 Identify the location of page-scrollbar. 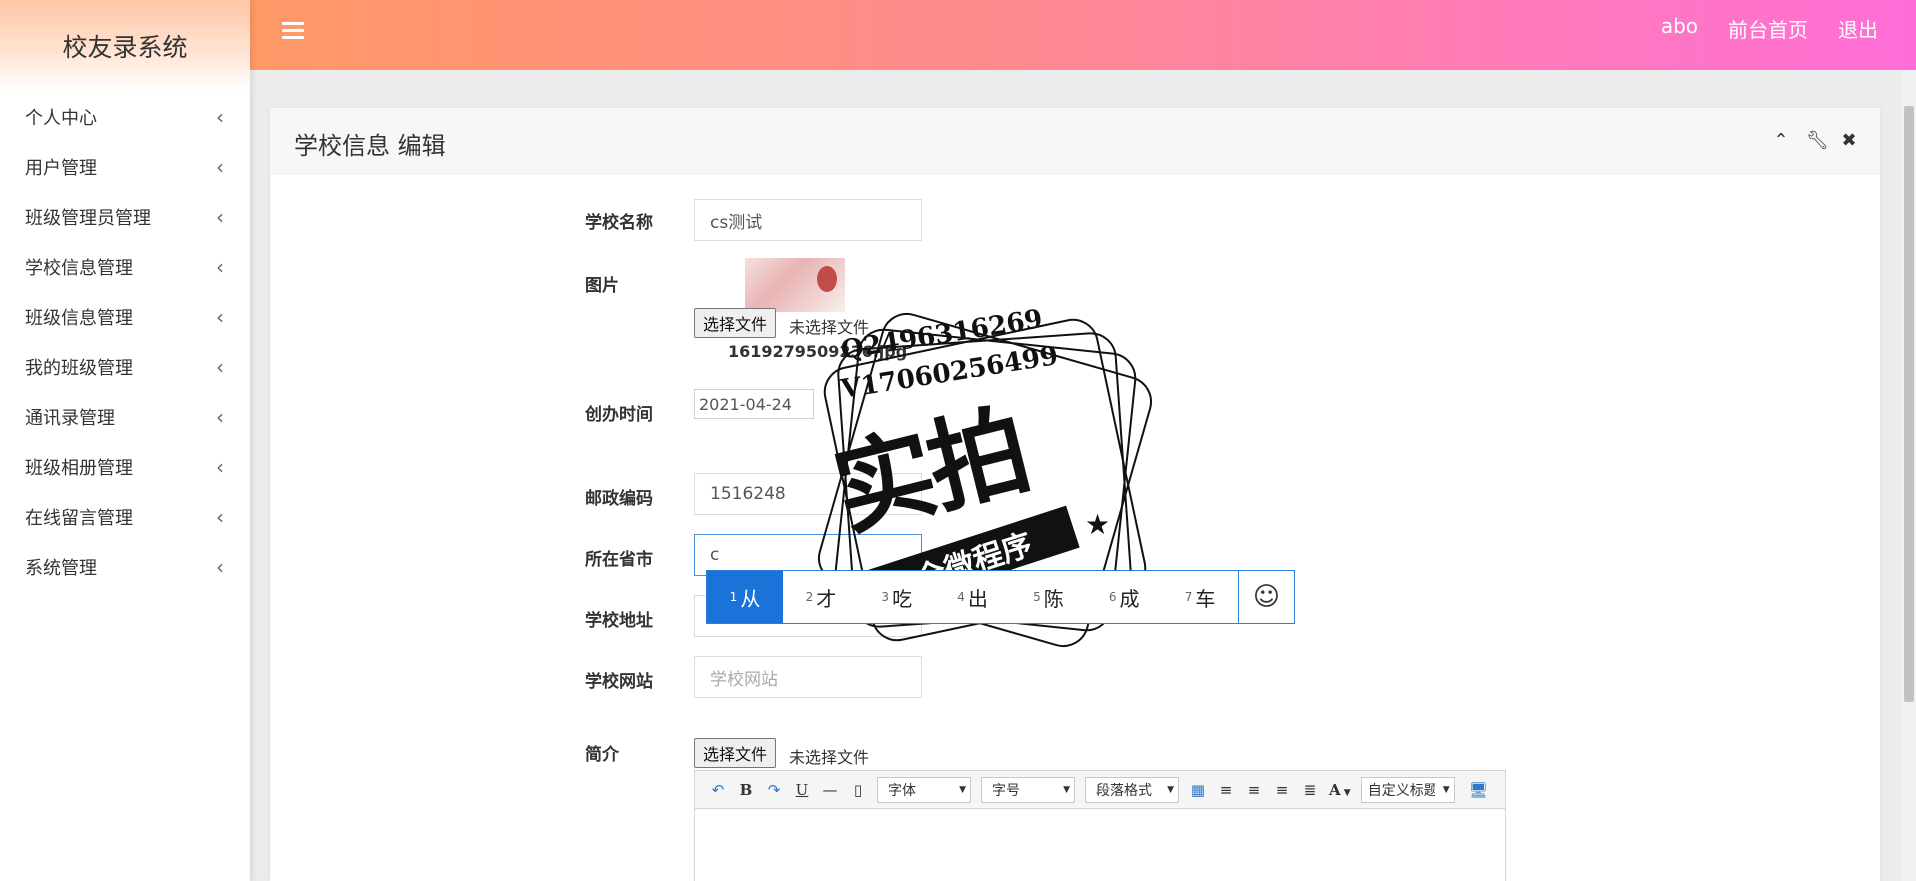
(1909, 475).